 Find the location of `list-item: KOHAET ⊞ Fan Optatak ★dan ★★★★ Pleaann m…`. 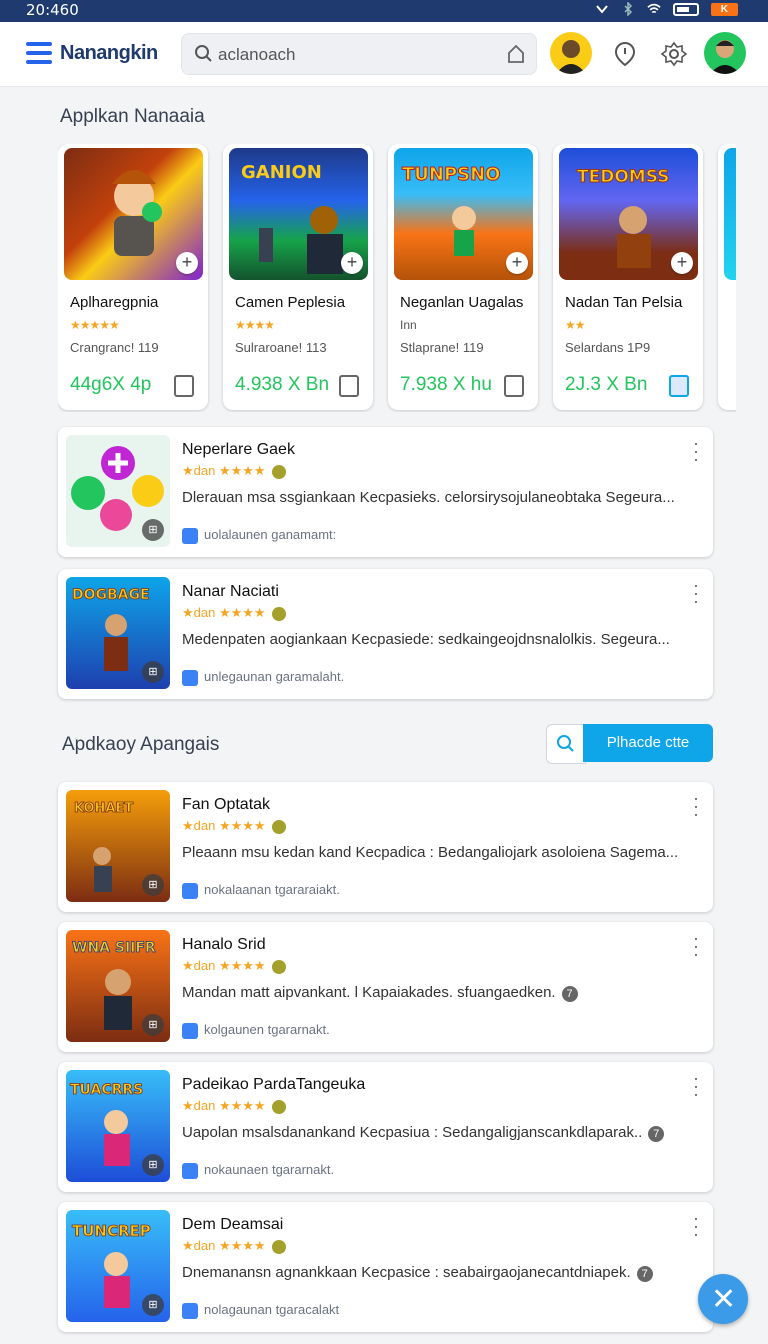

list-item: KOHAET ⊞ Fan Optatak ★dan ★★★★ Pleaann m… is located at coordinates (385, 847).